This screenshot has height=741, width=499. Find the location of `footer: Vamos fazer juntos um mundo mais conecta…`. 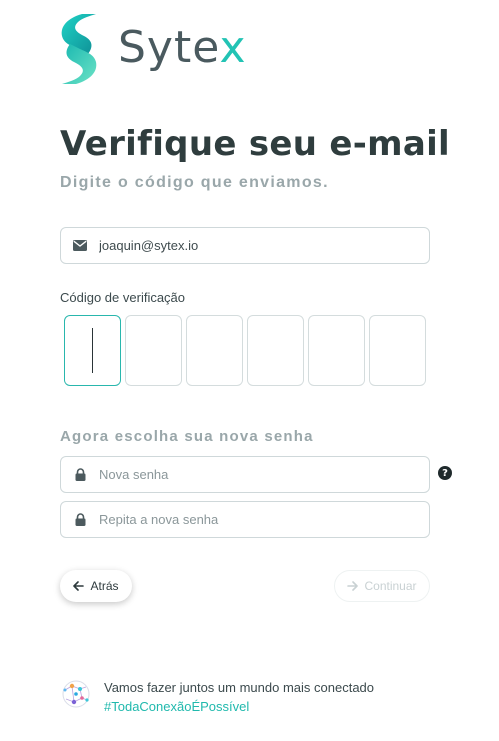

footer: Vamos fazer juntos um mundo mais conecta… is located at coordinates (217, 697).